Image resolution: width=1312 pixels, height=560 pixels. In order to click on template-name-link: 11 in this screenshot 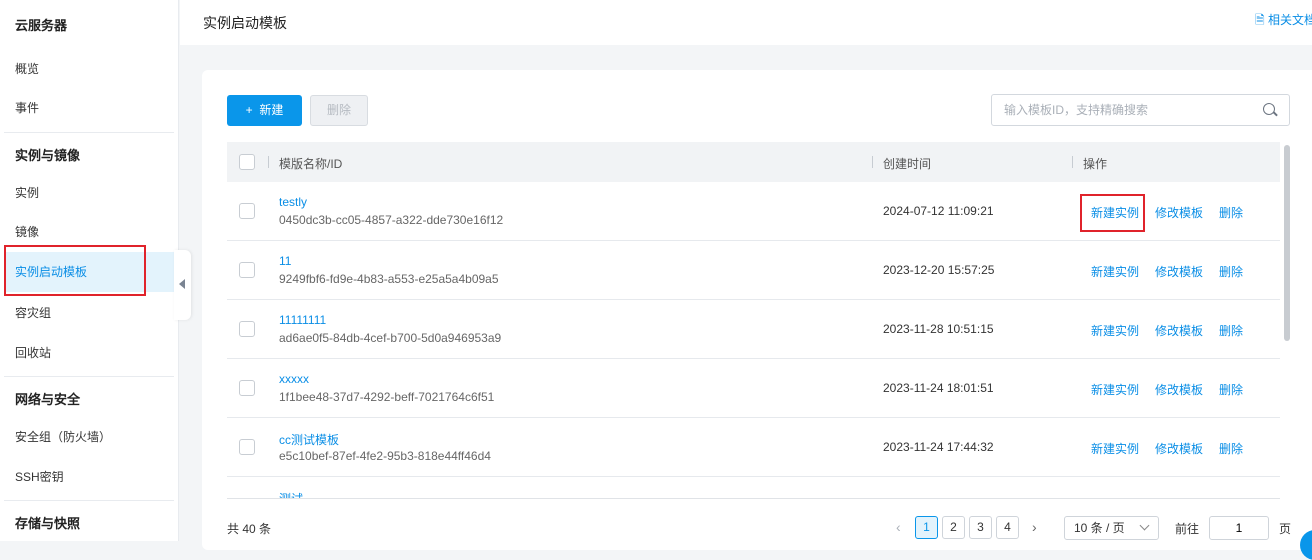, I will do `click(285, 261)`.